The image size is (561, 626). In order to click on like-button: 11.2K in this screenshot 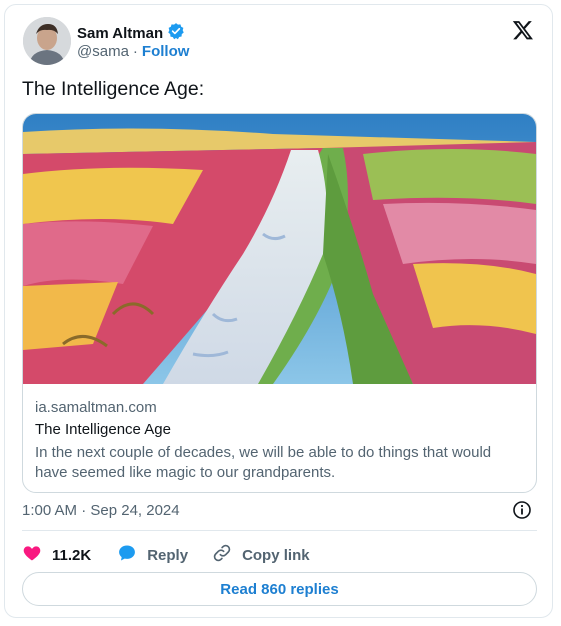, I will do `click(56, 555)`.